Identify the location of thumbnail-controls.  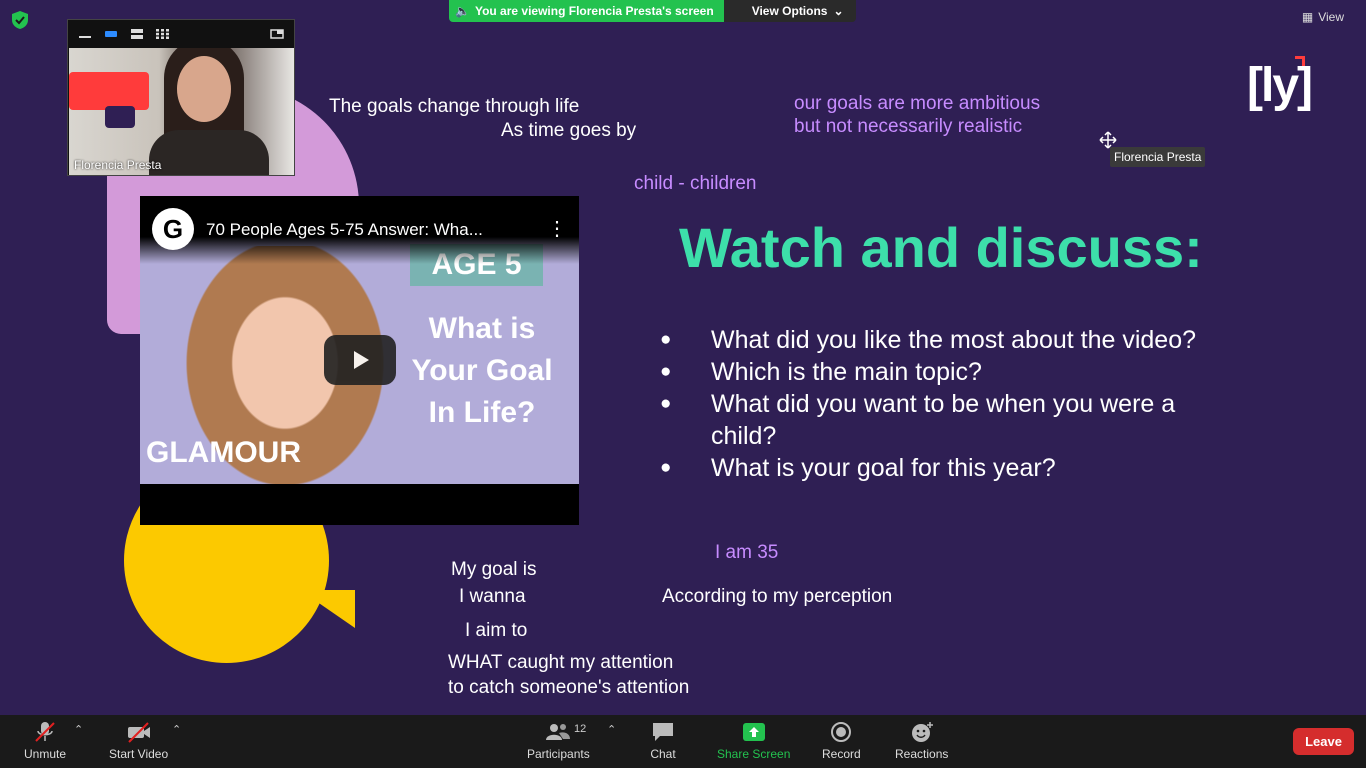
(181, 34).